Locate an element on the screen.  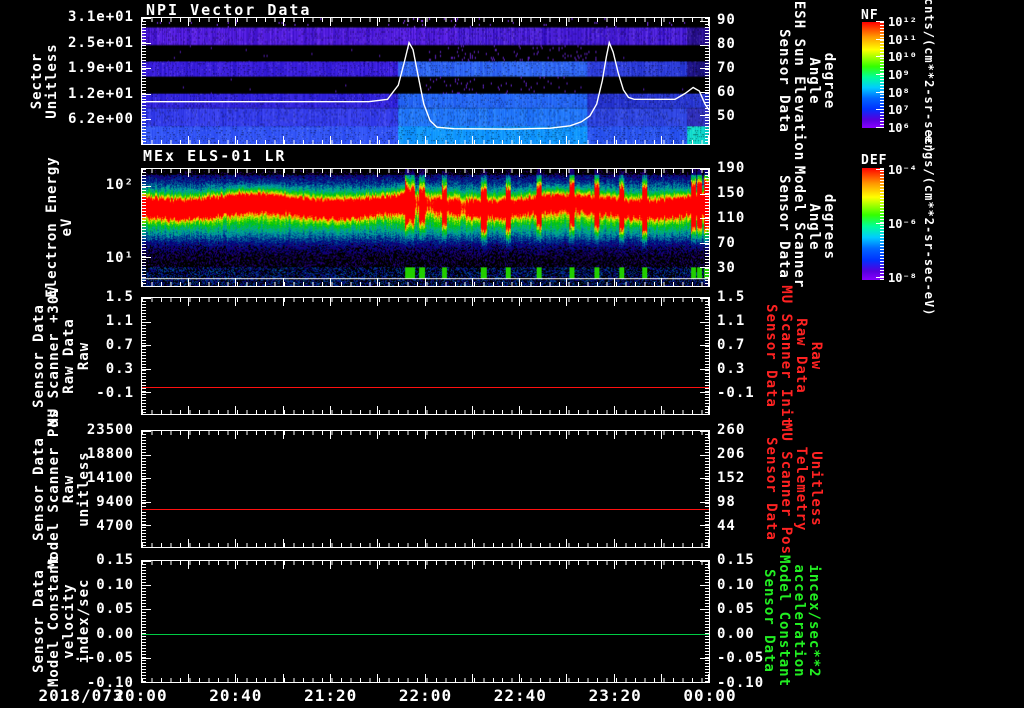
minor-ticks-left is located at coordinates (144, 621).